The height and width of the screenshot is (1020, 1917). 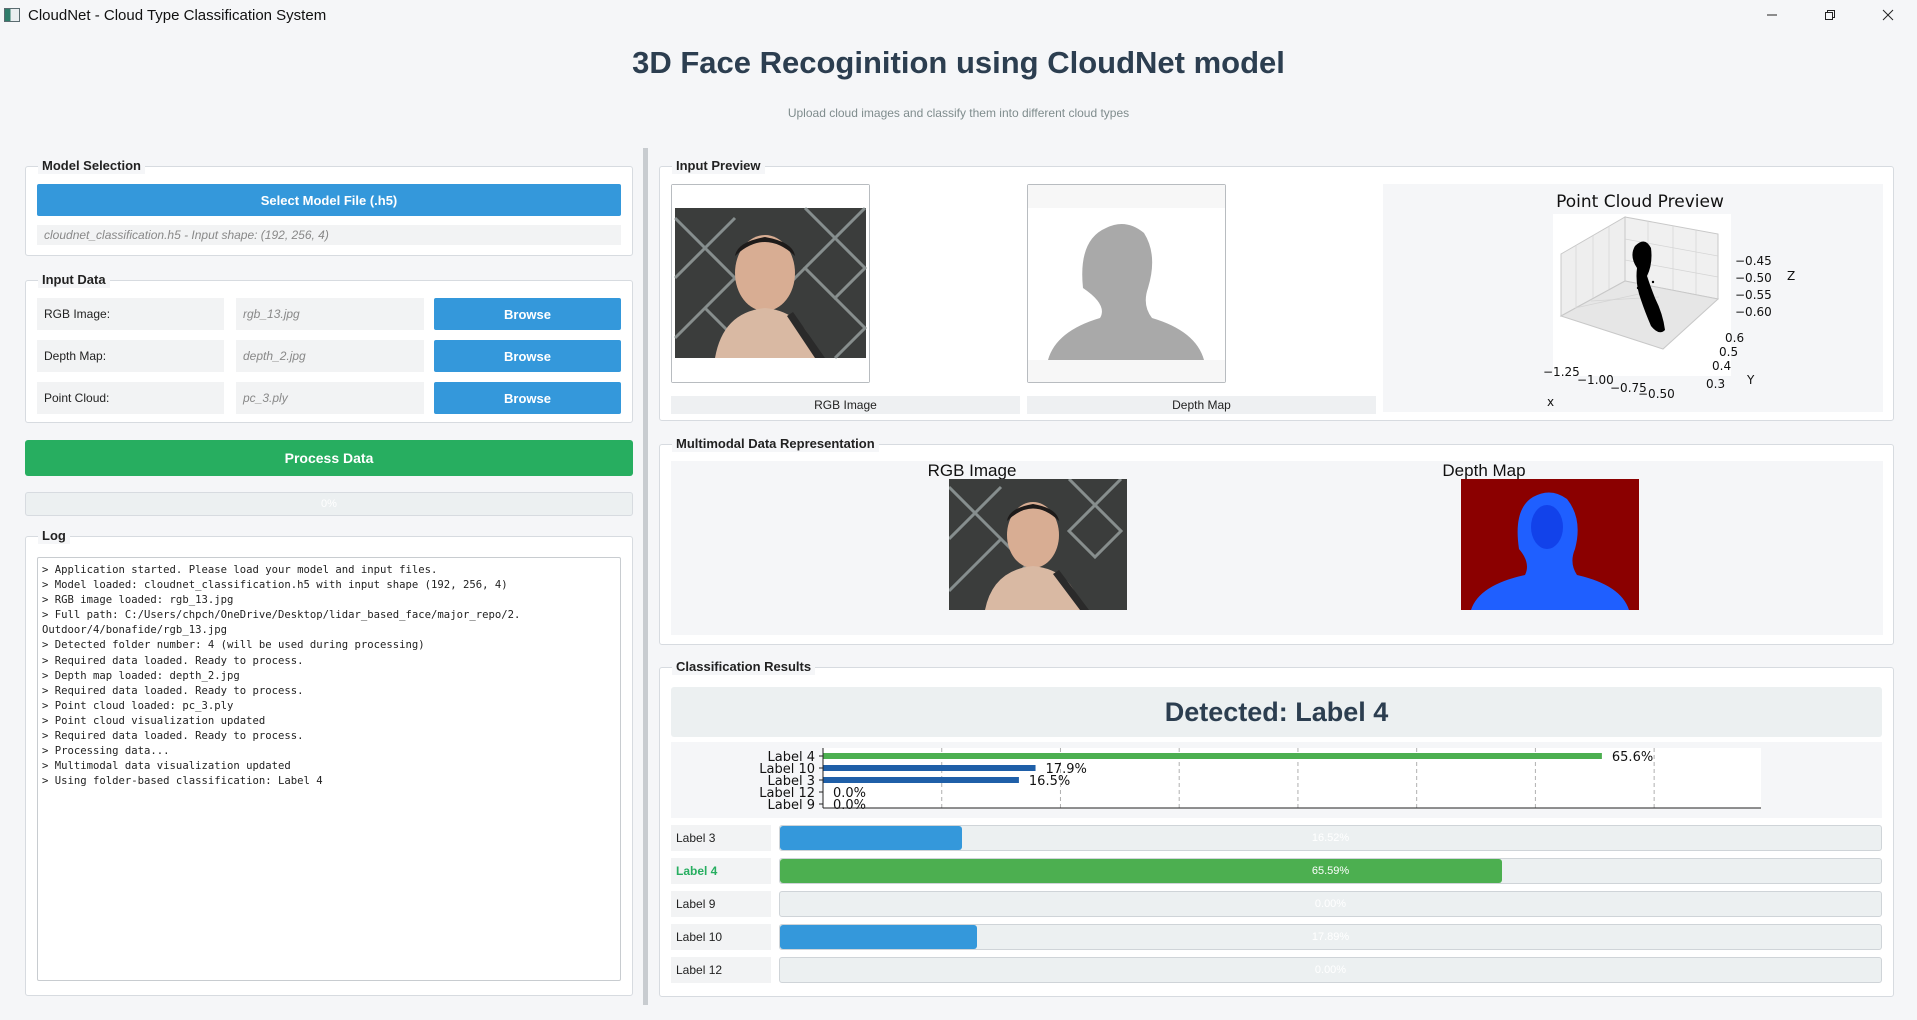 What do you see at coordinates (721, 970) in the screenshot?
I see `result-label: Label 12` at bounding box center [721, 970].